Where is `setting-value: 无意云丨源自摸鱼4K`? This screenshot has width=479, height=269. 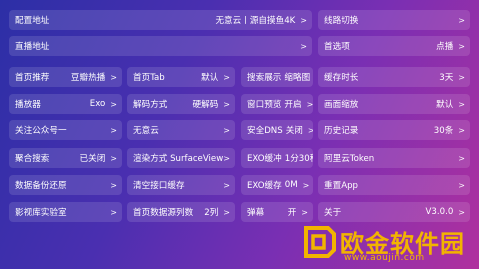
setting-value: 无意云丨源自摸鱼4K is located at coordinates (255, 21).